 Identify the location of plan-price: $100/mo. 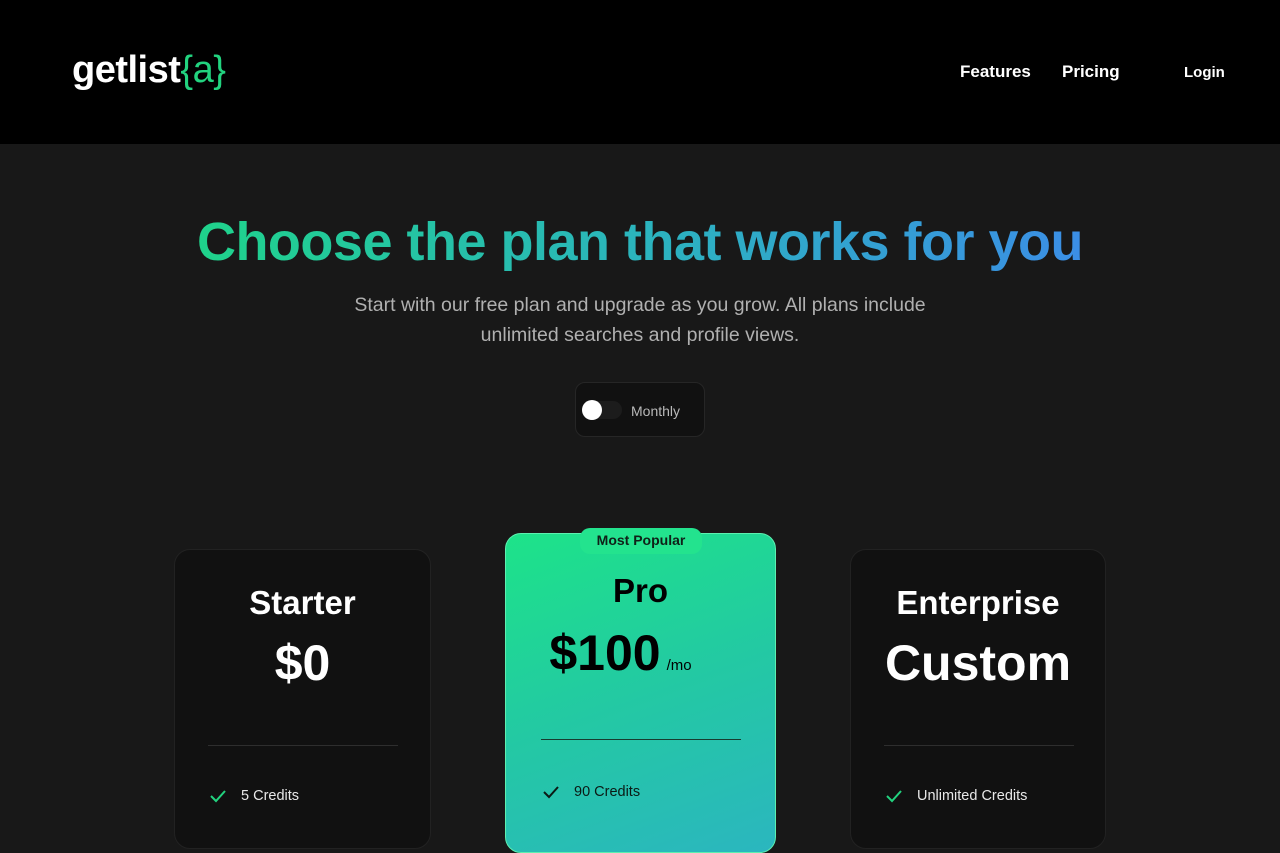
(620, 653).